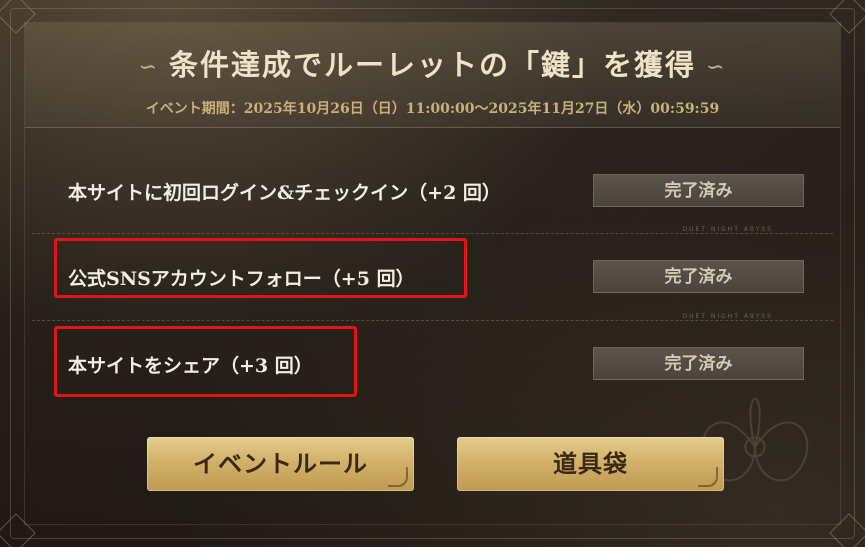  I want to click on task-label: 本サイトに初回ログイン&チェックイン（+2 回）, so click(284, 193).